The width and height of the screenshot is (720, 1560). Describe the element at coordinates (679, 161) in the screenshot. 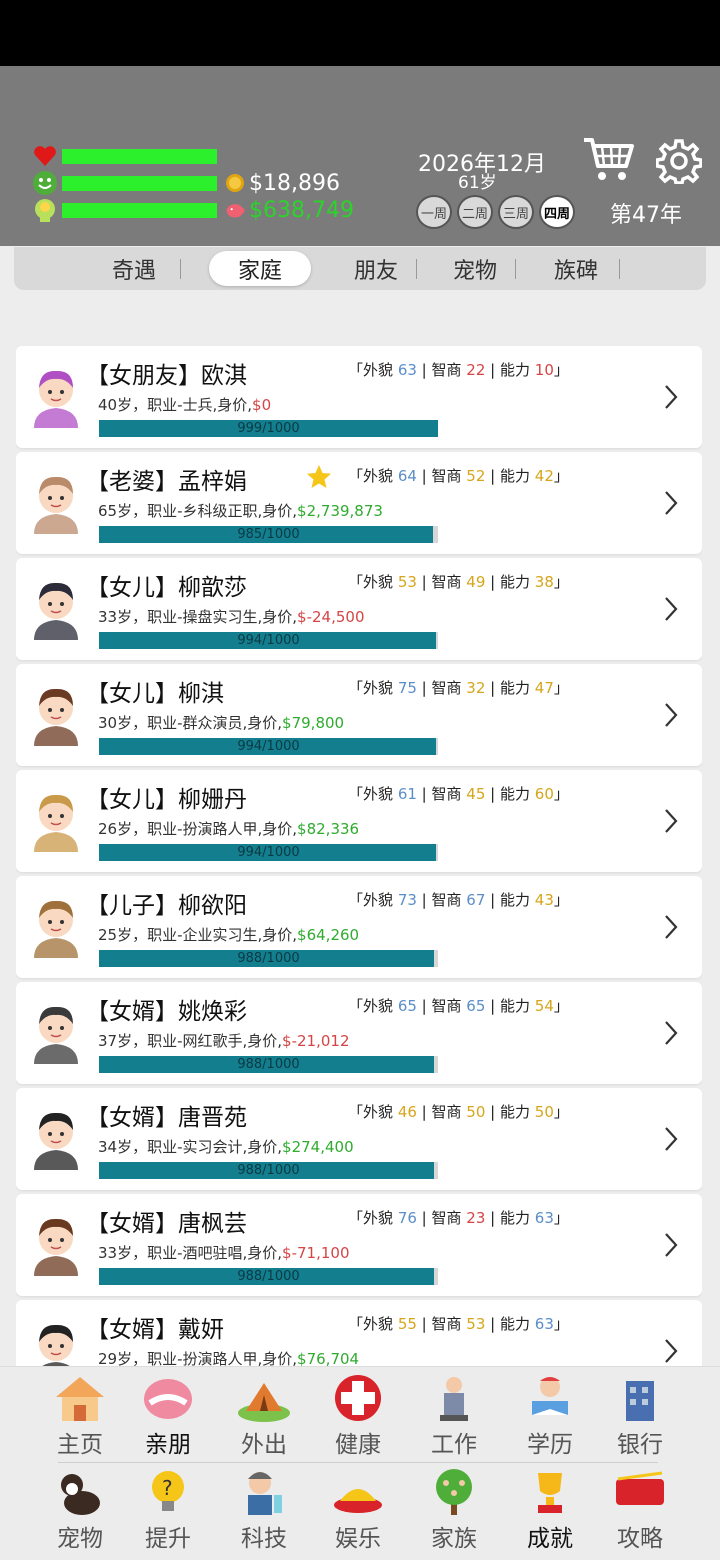

I see `settings-gear-icon` at that location.